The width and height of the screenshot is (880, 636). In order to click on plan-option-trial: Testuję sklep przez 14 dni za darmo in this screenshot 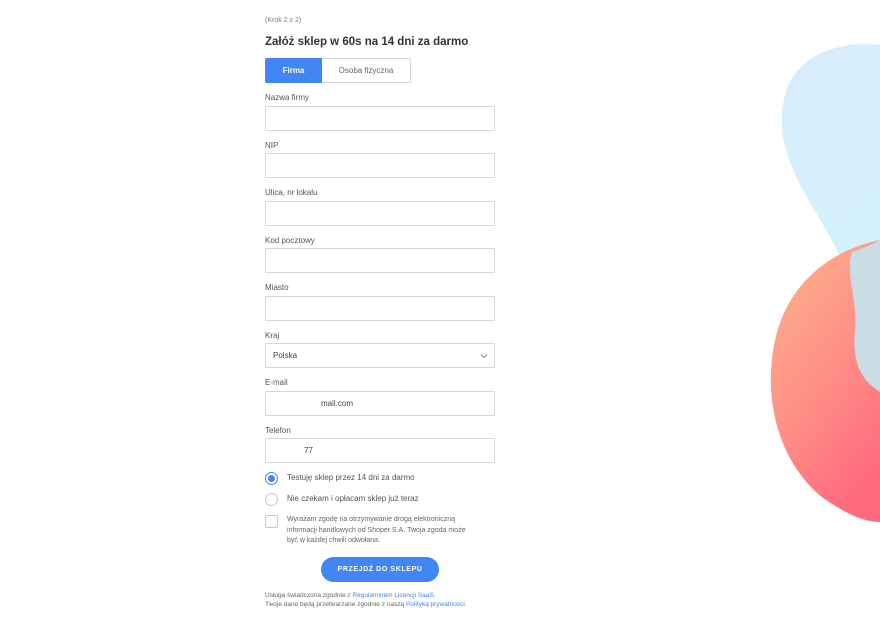, I will do `click(340, 478)`.